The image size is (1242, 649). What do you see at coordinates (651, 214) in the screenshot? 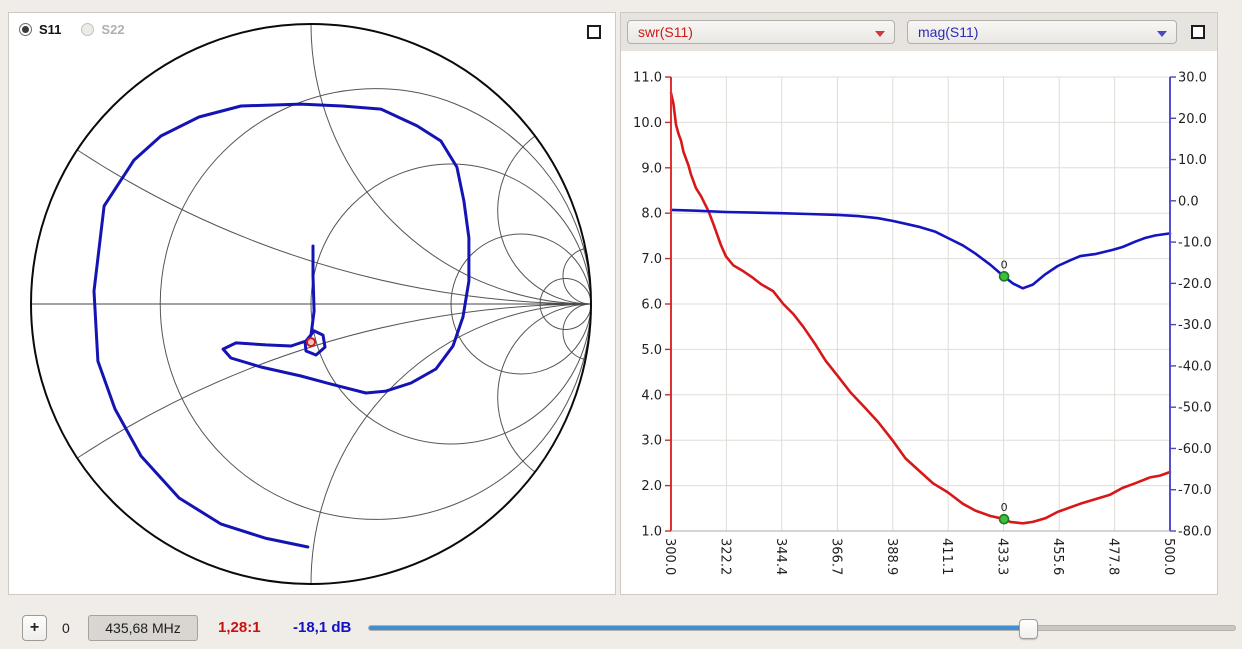
I see `svg-text: 8.0` at bounding box center [651, 214].